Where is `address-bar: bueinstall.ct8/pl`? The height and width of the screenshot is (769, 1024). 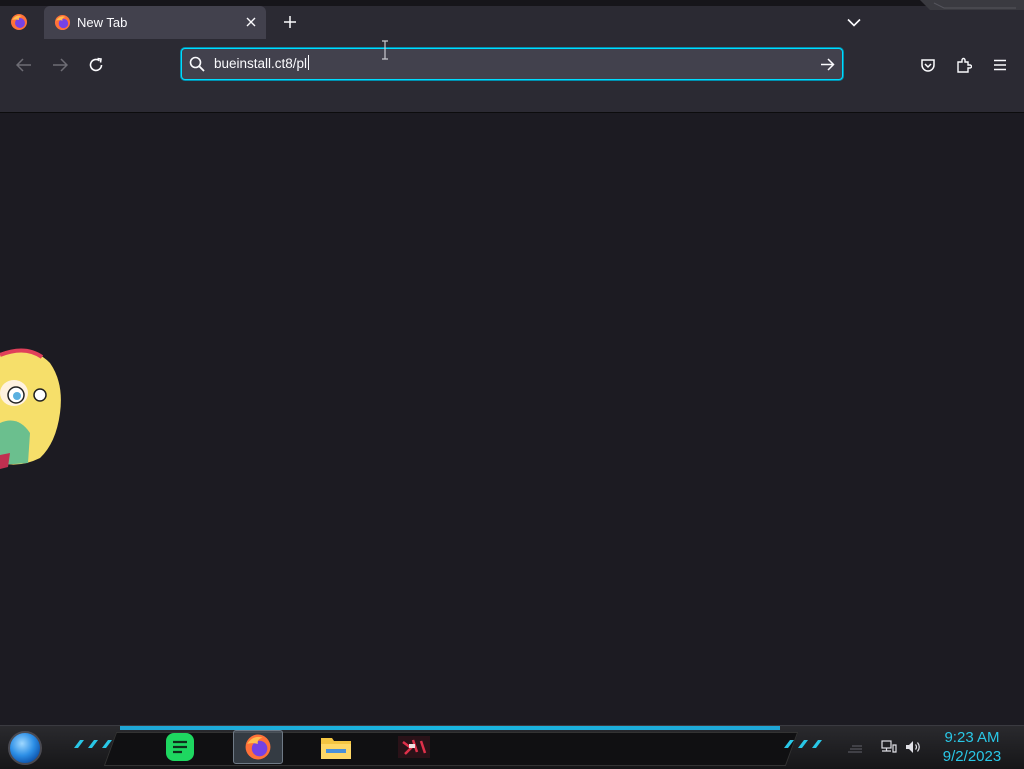
address-bar: bueinstall.ct8/pl is located at coordinates (512, 64).